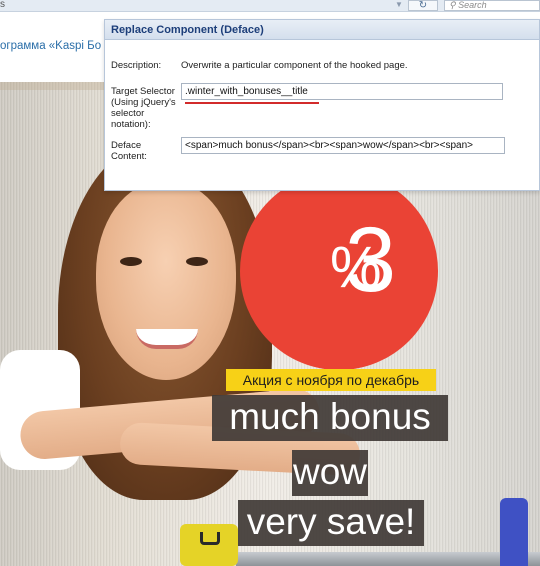  I want to click on promo-title-line: very save!, so click(331, 523).